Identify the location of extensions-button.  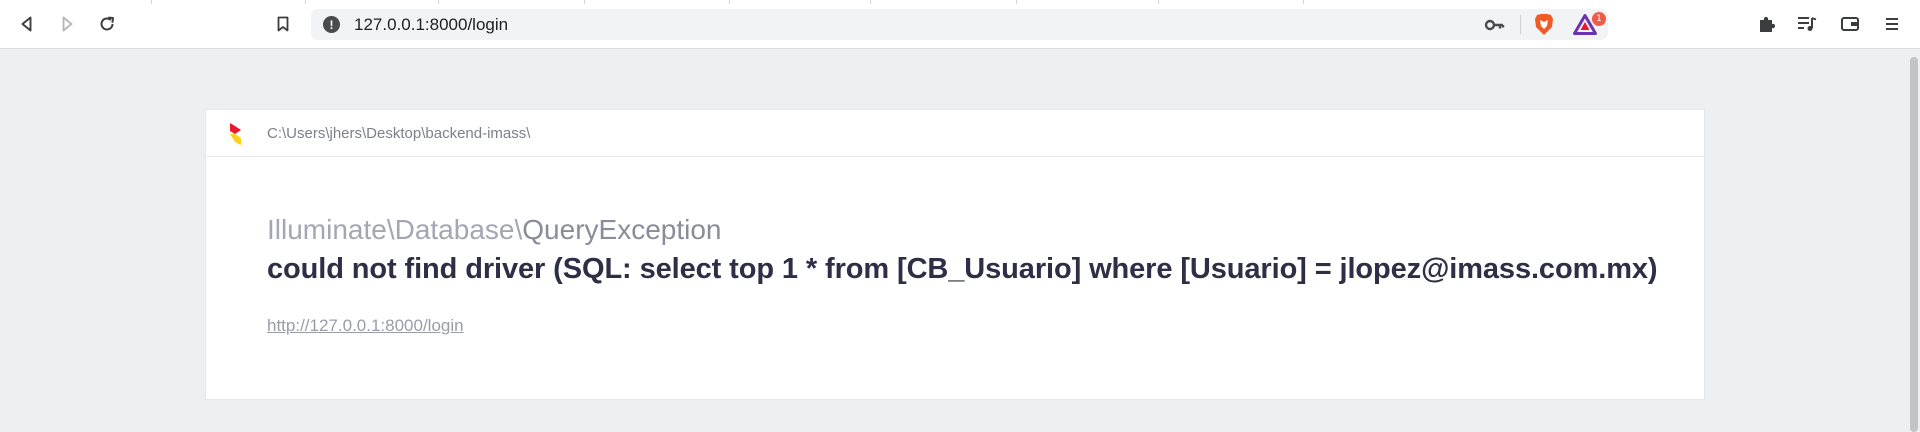
(1767, 24).